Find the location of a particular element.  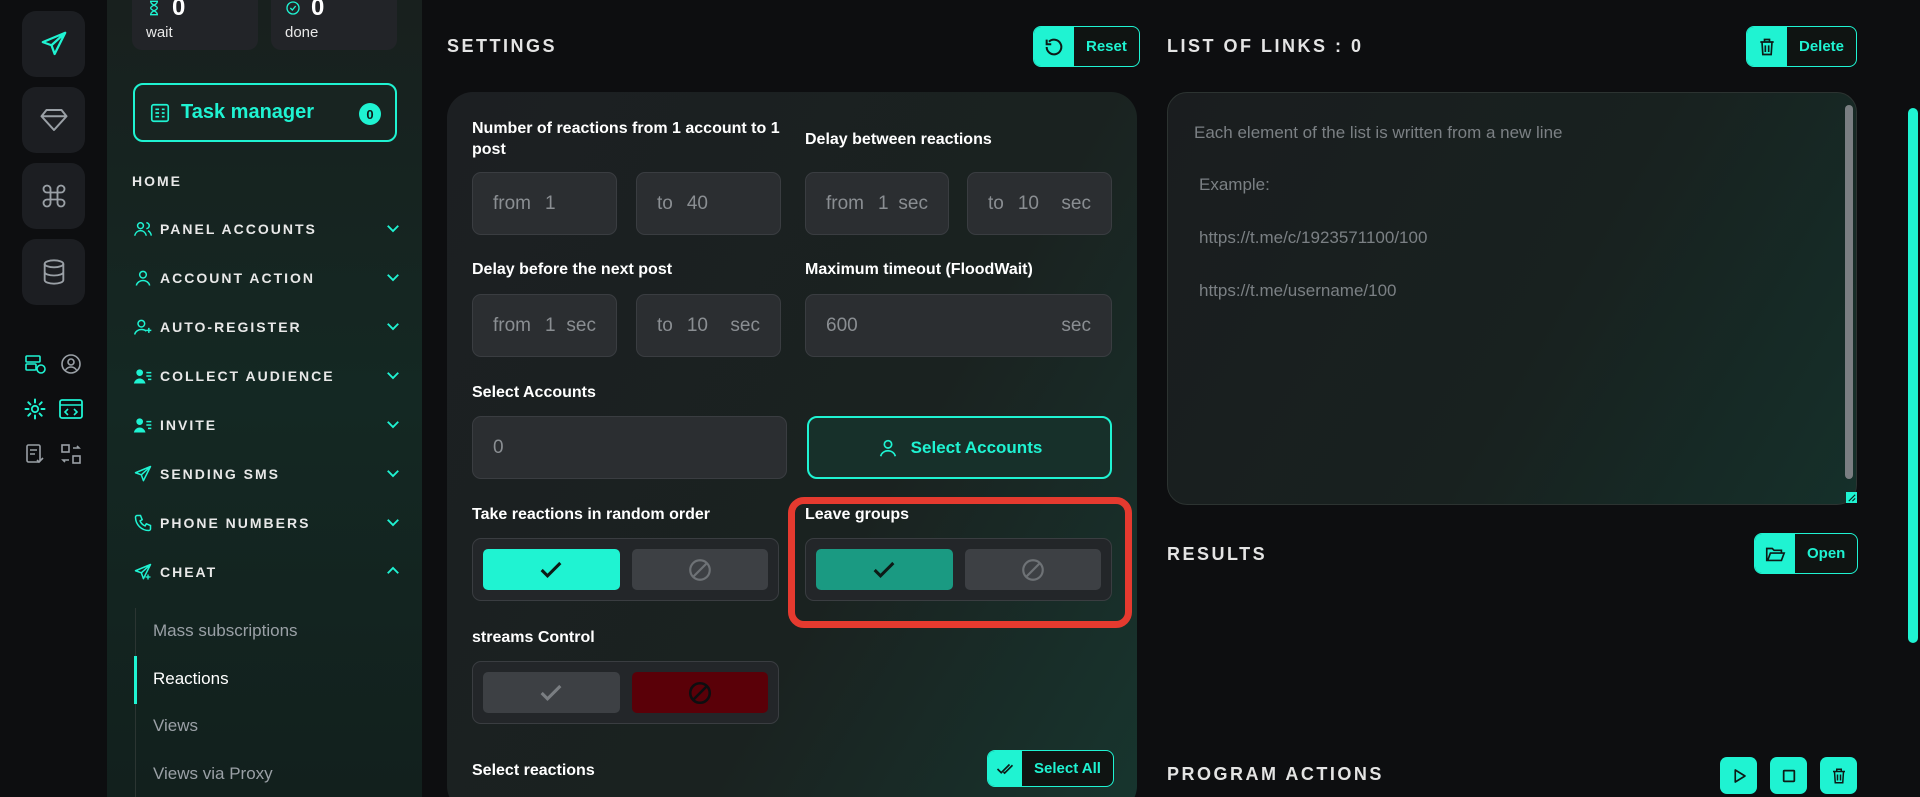

links-title: LIST OF LINKS : 0 is located at coordinates (1265, 46).